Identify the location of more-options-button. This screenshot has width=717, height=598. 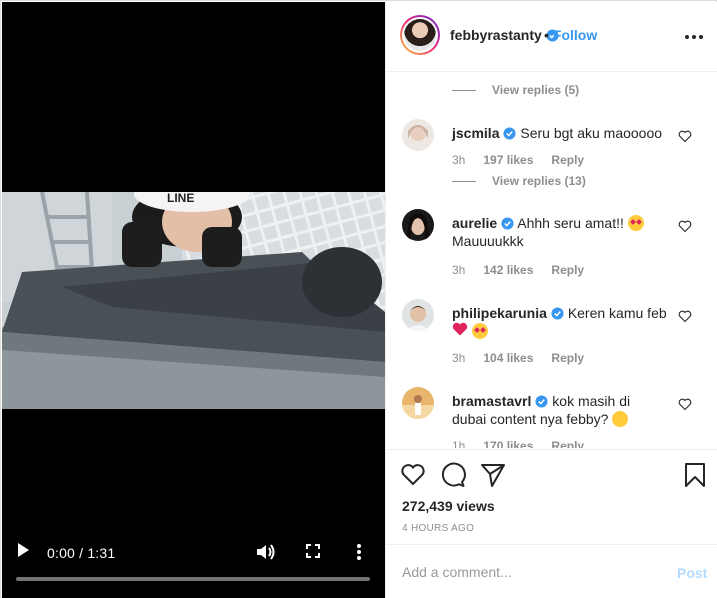
(694, 37).